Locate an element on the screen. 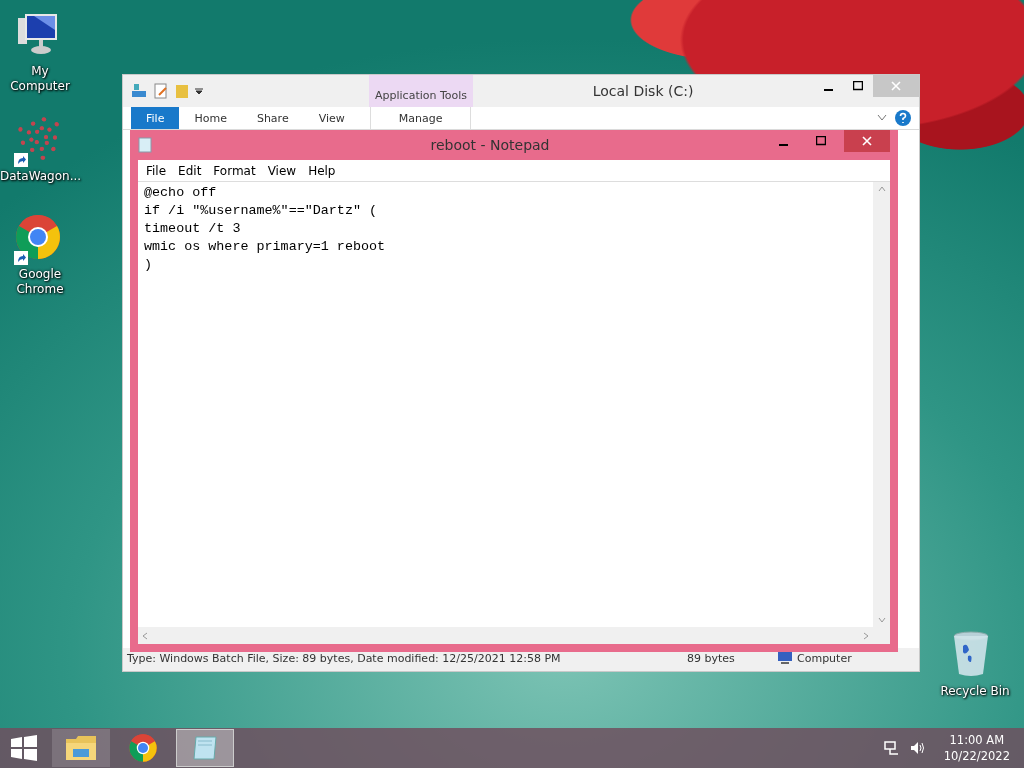  code-line: timeout /t 3 is located at coordinates (193, 229).